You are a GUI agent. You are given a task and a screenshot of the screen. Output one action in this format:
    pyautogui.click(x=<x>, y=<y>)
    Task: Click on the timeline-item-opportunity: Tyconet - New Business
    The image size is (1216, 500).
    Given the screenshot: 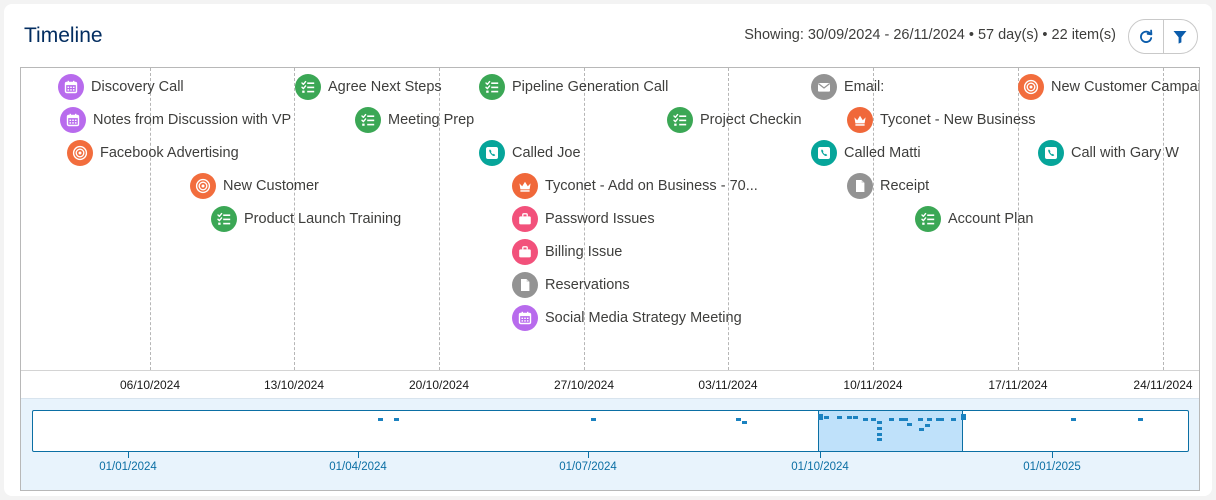 What is the action you would take?
    pyautogui.click(x=941, y=120)
    